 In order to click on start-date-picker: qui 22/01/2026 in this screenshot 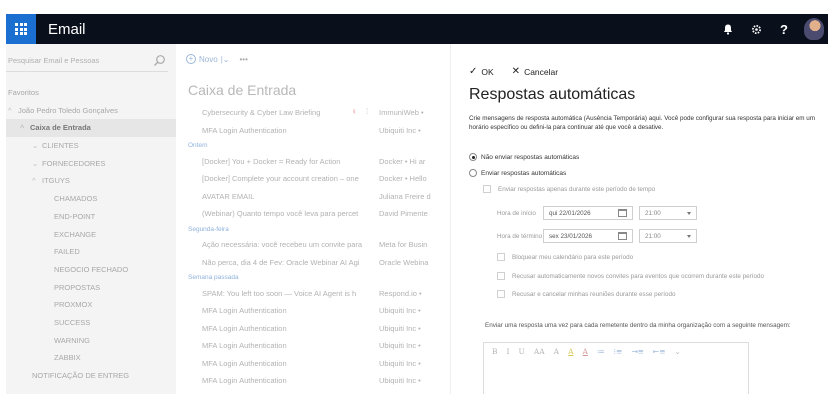, I will do `click(588, 213)`.